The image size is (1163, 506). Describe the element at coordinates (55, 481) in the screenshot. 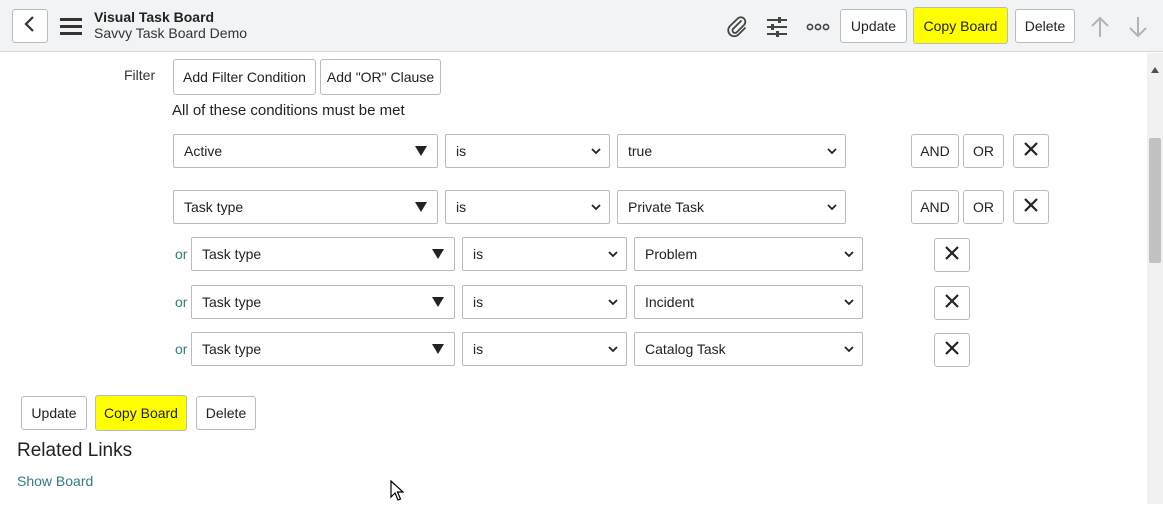

I see `show-board-link: Show Board` at that location.